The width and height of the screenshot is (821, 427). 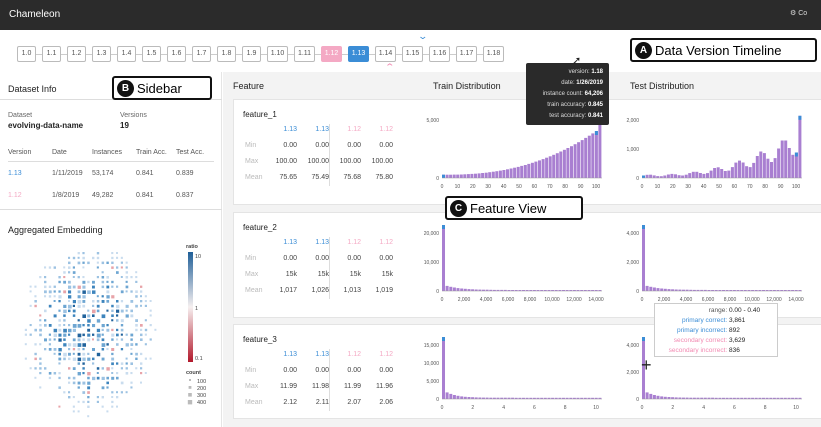 What do you see at coordinates (711, 152) in the screenshot?
I see `test-histogram: 2,000 1,000 00 10 20 30 40 50 60 70 80 90 100` at bounding box center [711, 152].